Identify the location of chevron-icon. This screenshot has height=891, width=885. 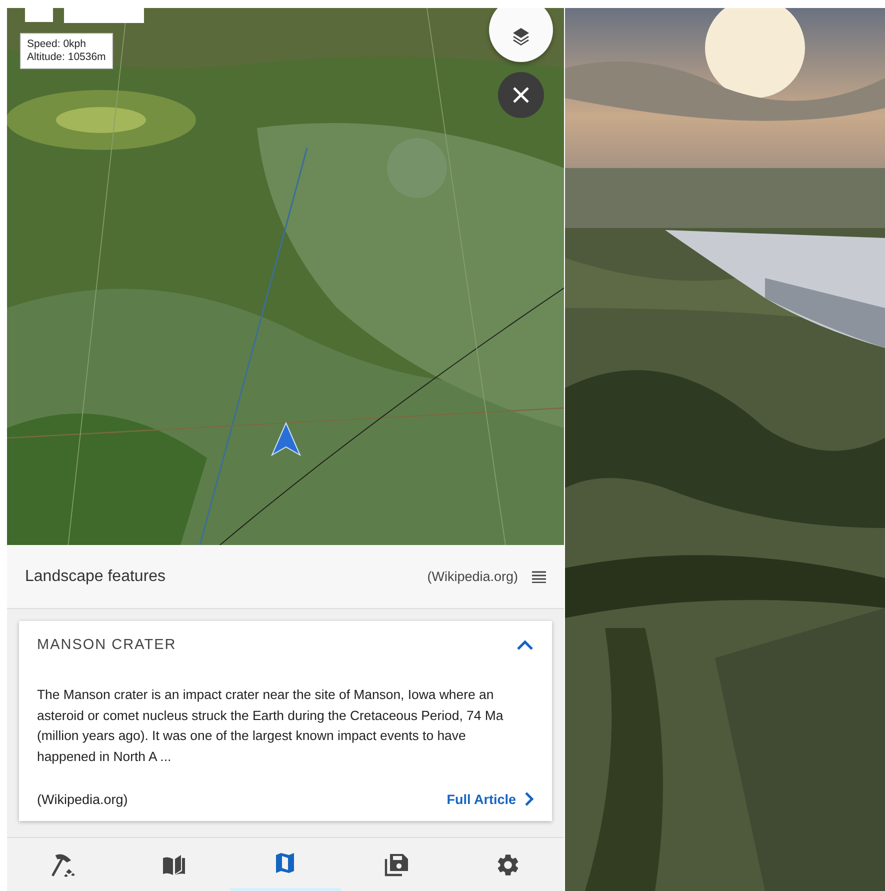
(525, 645).